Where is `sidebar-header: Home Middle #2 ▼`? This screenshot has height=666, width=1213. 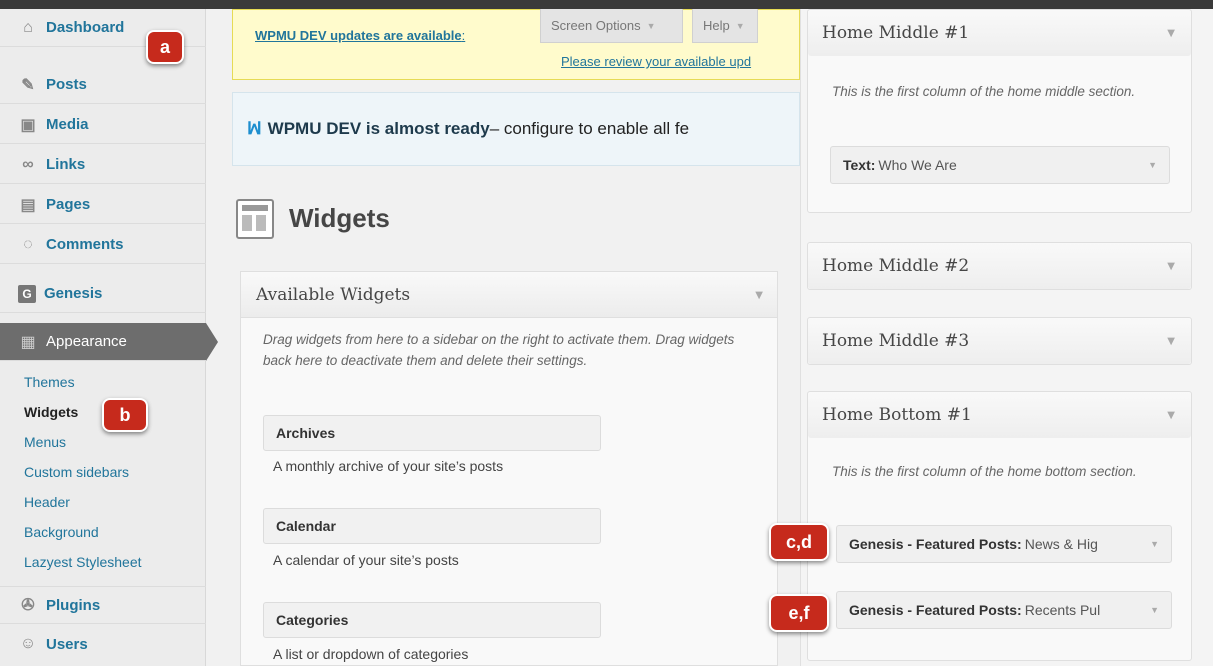
sidebar-header: Home Middle #2 ▼ is located at coordinates (999, 266).